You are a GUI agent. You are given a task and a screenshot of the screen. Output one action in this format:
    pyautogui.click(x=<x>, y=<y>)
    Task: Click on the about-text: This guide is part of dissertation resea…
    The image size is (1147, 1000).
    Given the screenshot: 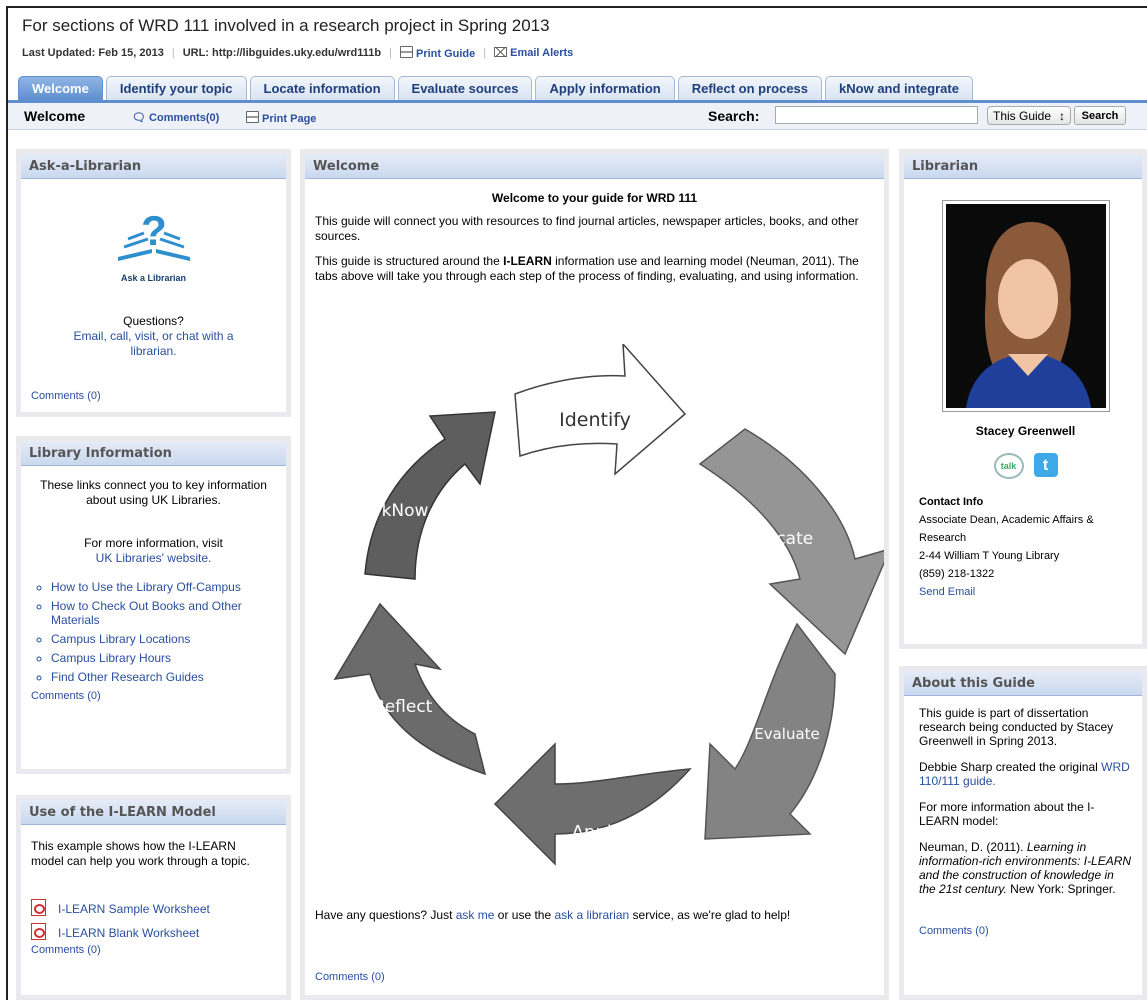 What is the action you would take?
    pyautogui.click(x=1016, y=727)
    